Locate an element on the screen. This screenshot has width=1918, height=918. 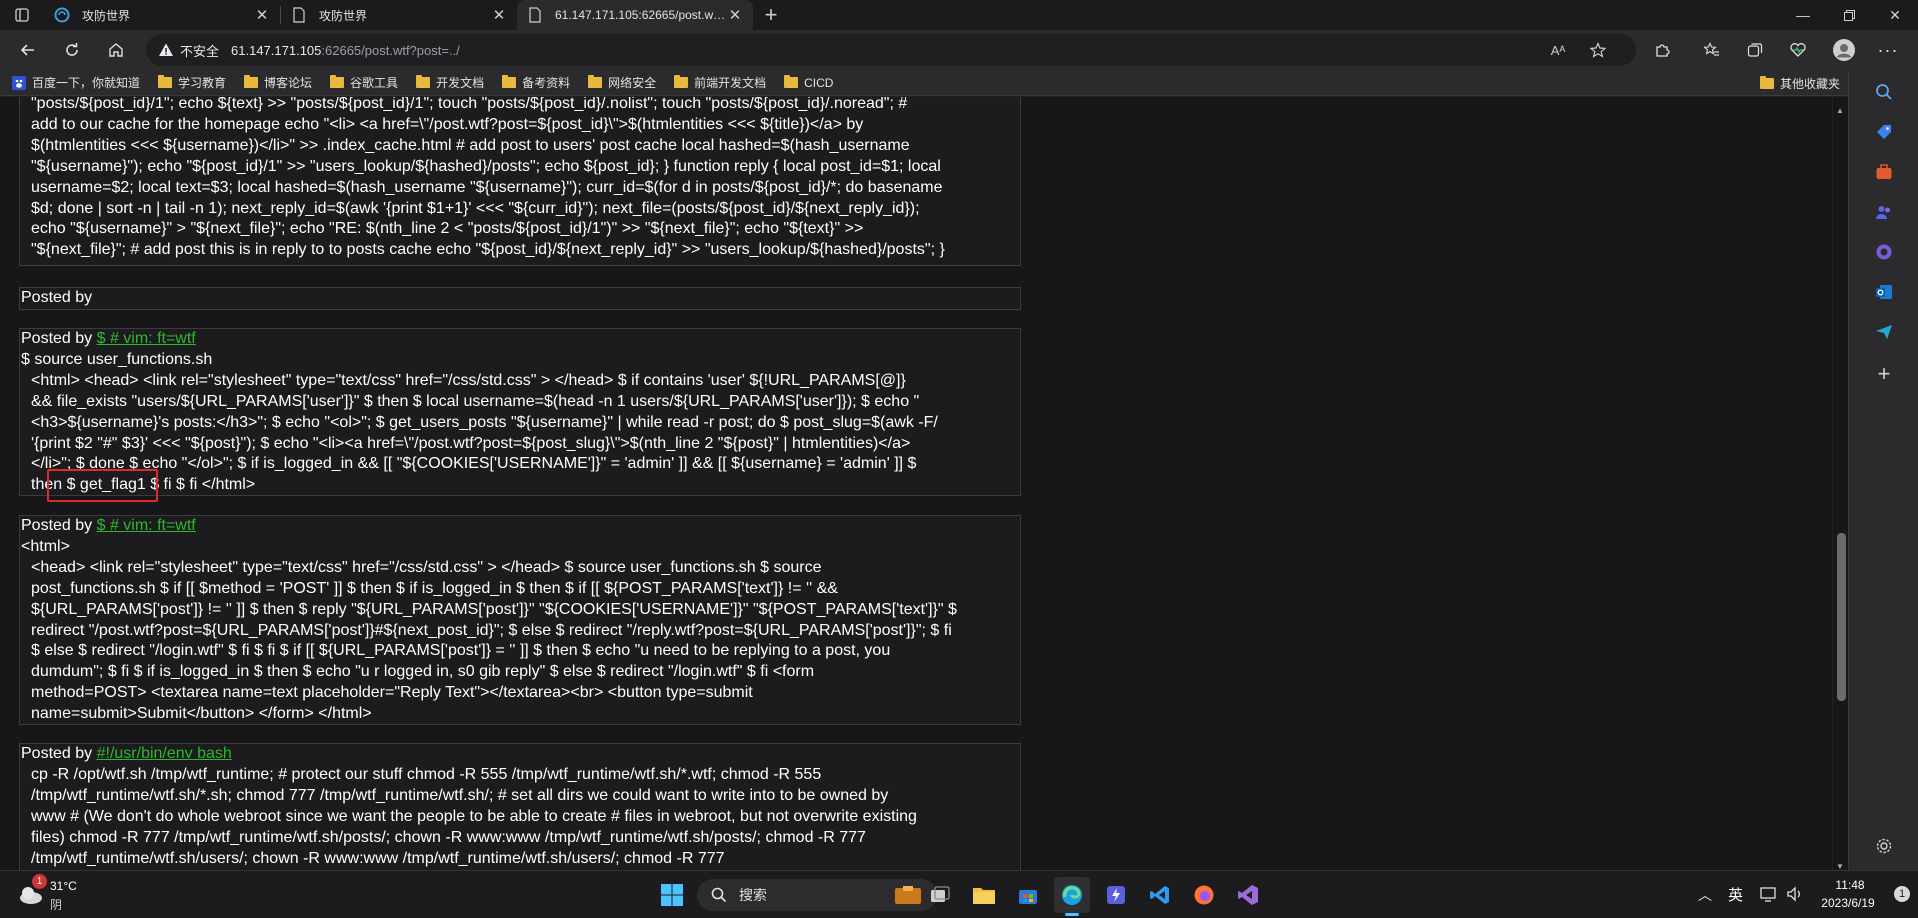
favorites-icon is located at coordinates (1711, 49).